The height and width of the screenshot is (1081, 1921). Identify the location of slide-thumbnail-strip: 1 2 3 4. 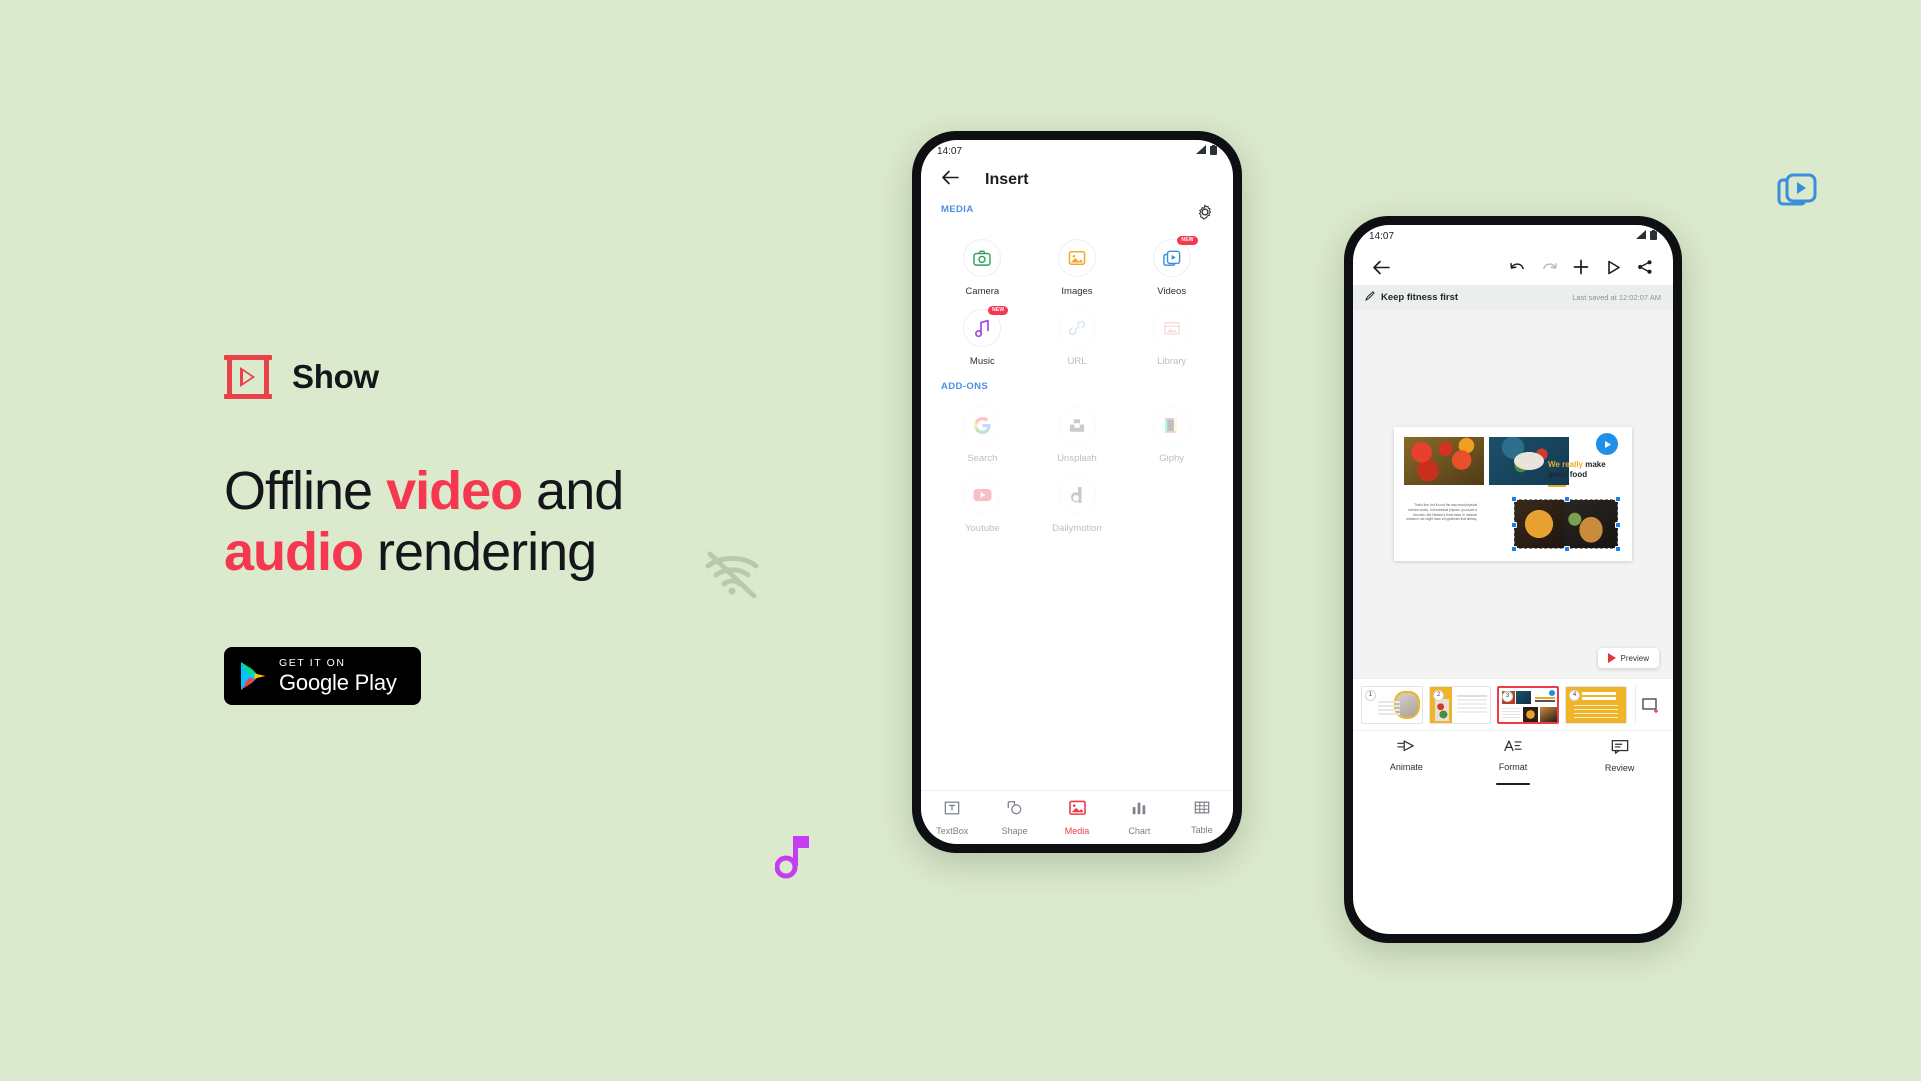
(1513, 704).